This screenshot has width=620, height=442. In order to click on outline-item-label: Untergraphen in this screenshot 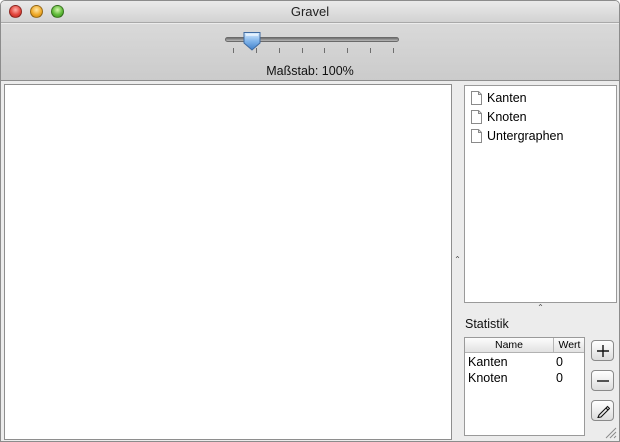, I will do `click(525, 136)`.